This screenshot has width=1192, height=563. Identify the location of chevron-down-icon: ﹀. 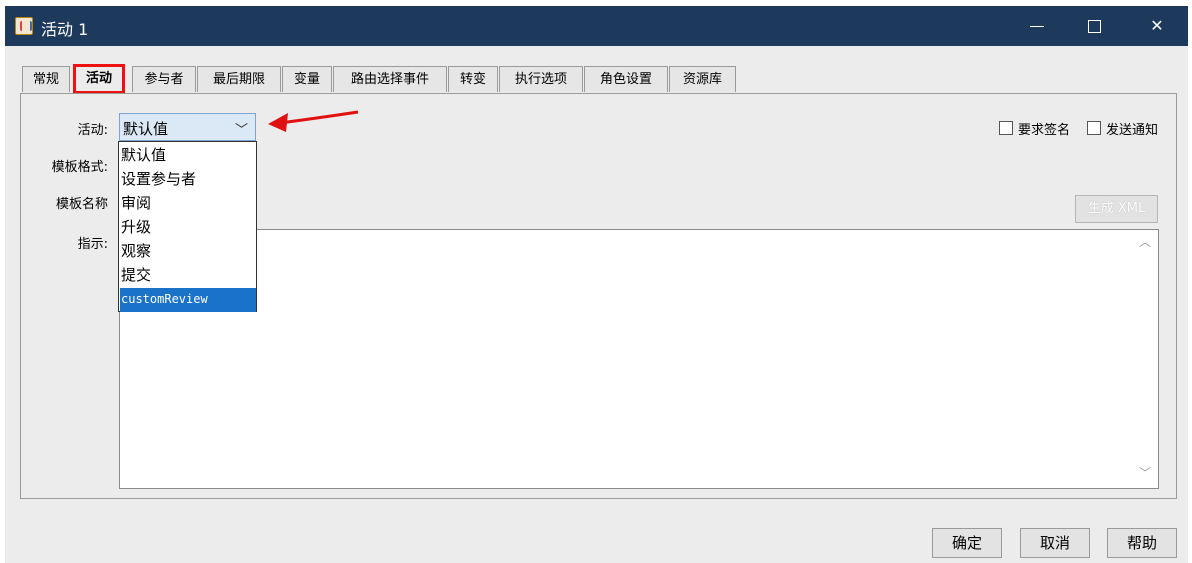
(242, 130).